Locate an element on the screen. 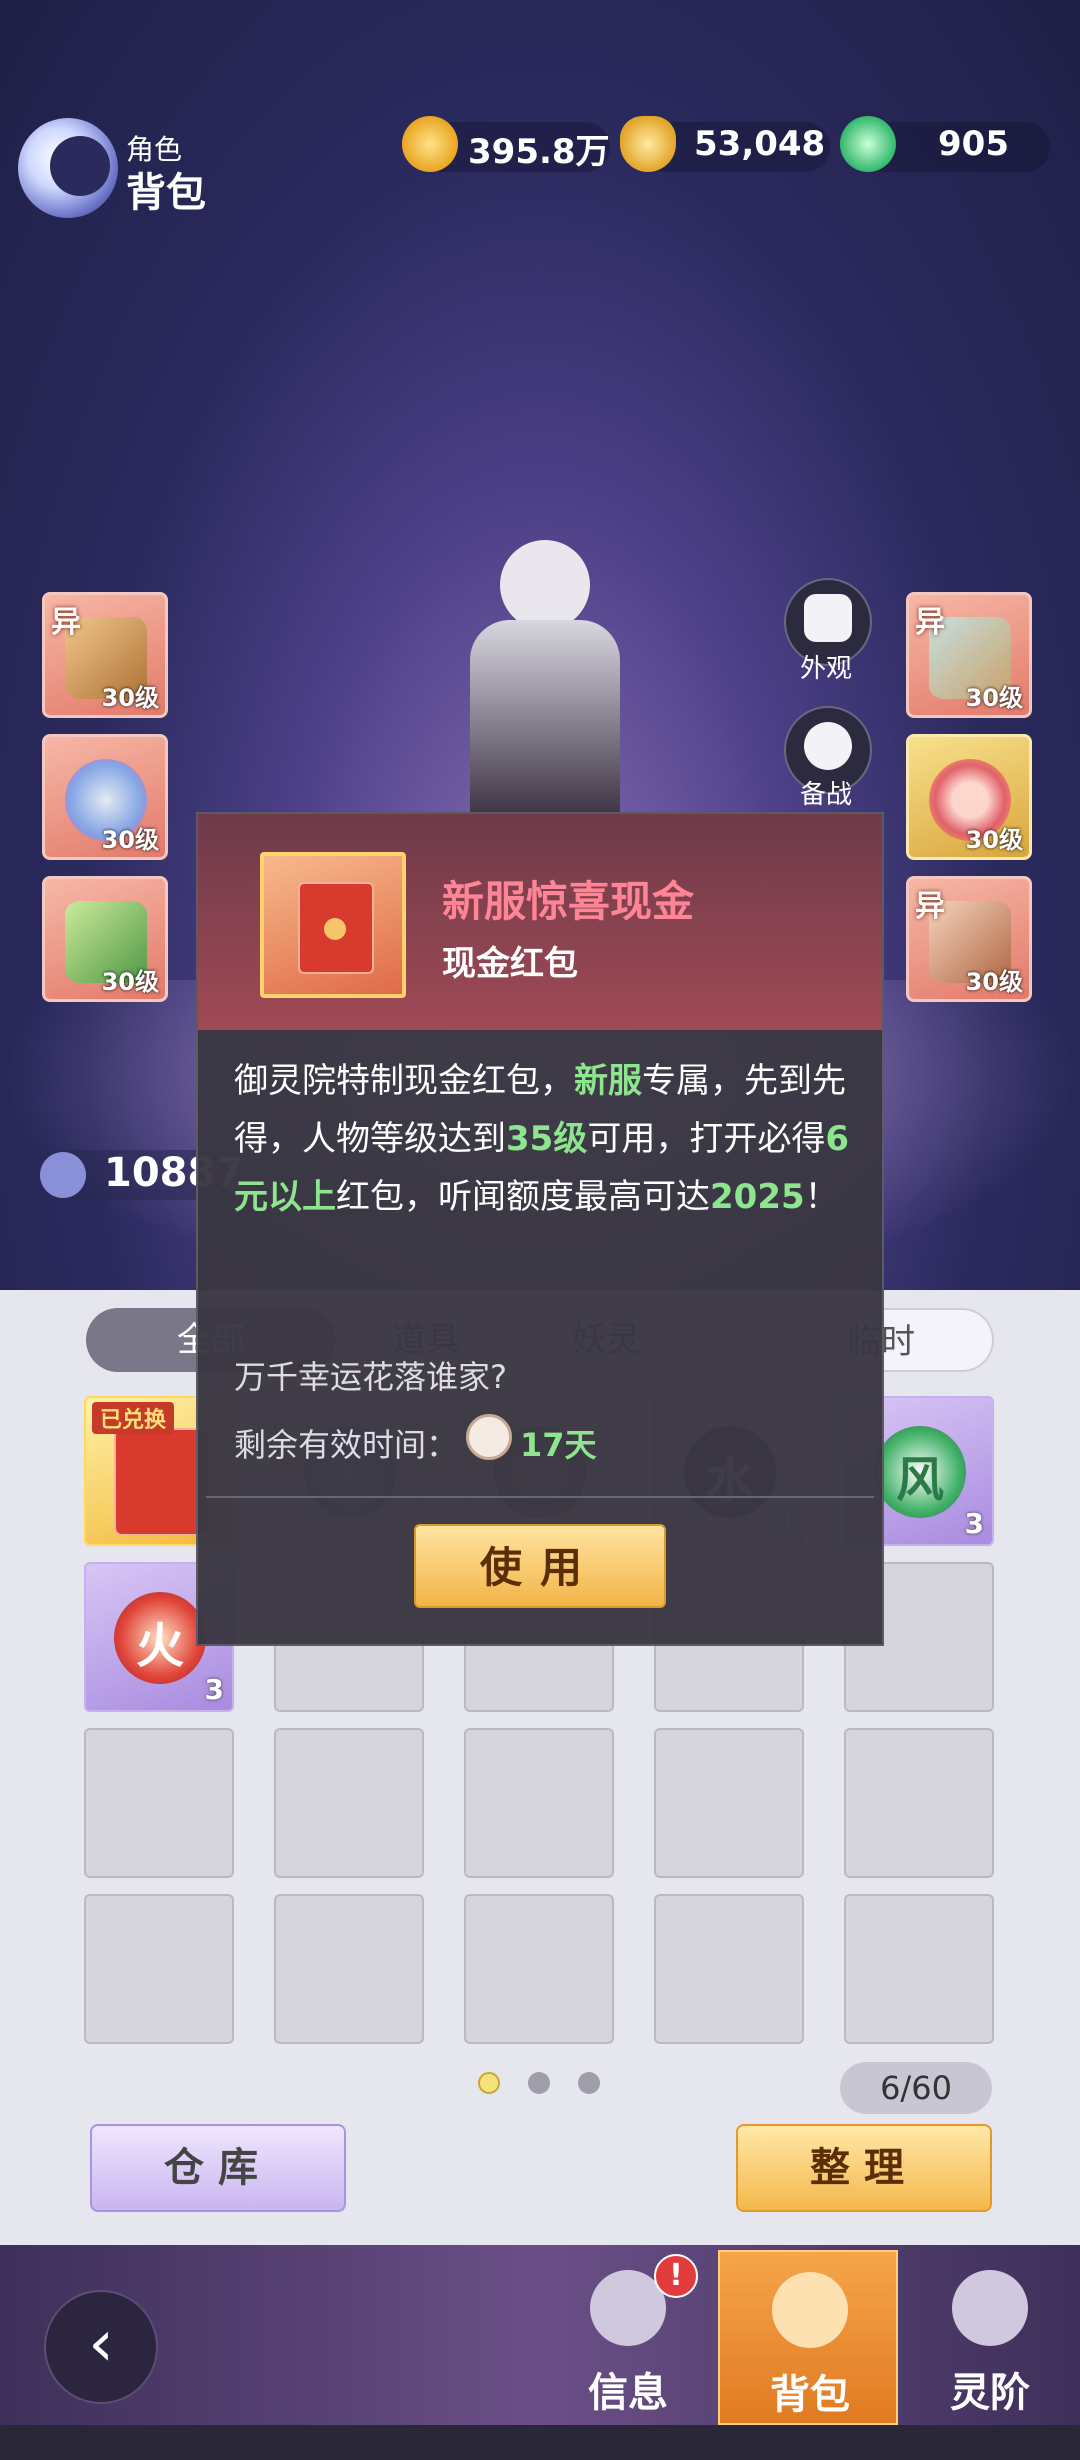 The image size is (1080, 2460). bag-icon is located at coordinates (810, 2310).